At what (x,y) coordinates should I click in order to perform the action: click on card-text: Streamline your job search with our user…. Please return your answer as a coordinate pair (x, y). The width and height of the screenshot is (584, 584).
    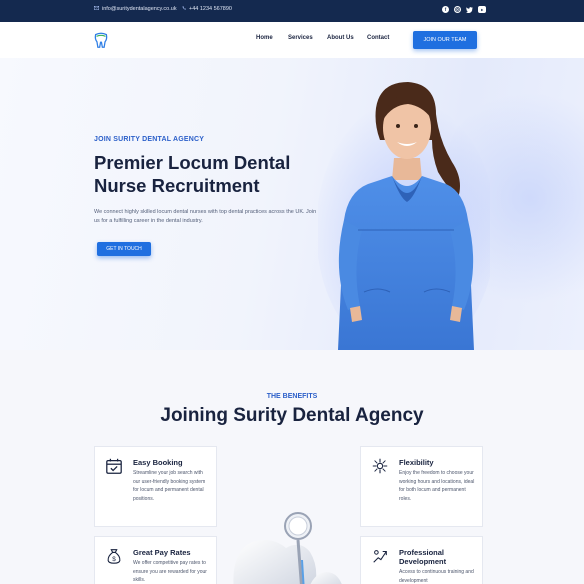
    Looking at the image, I should click on (169, 486).